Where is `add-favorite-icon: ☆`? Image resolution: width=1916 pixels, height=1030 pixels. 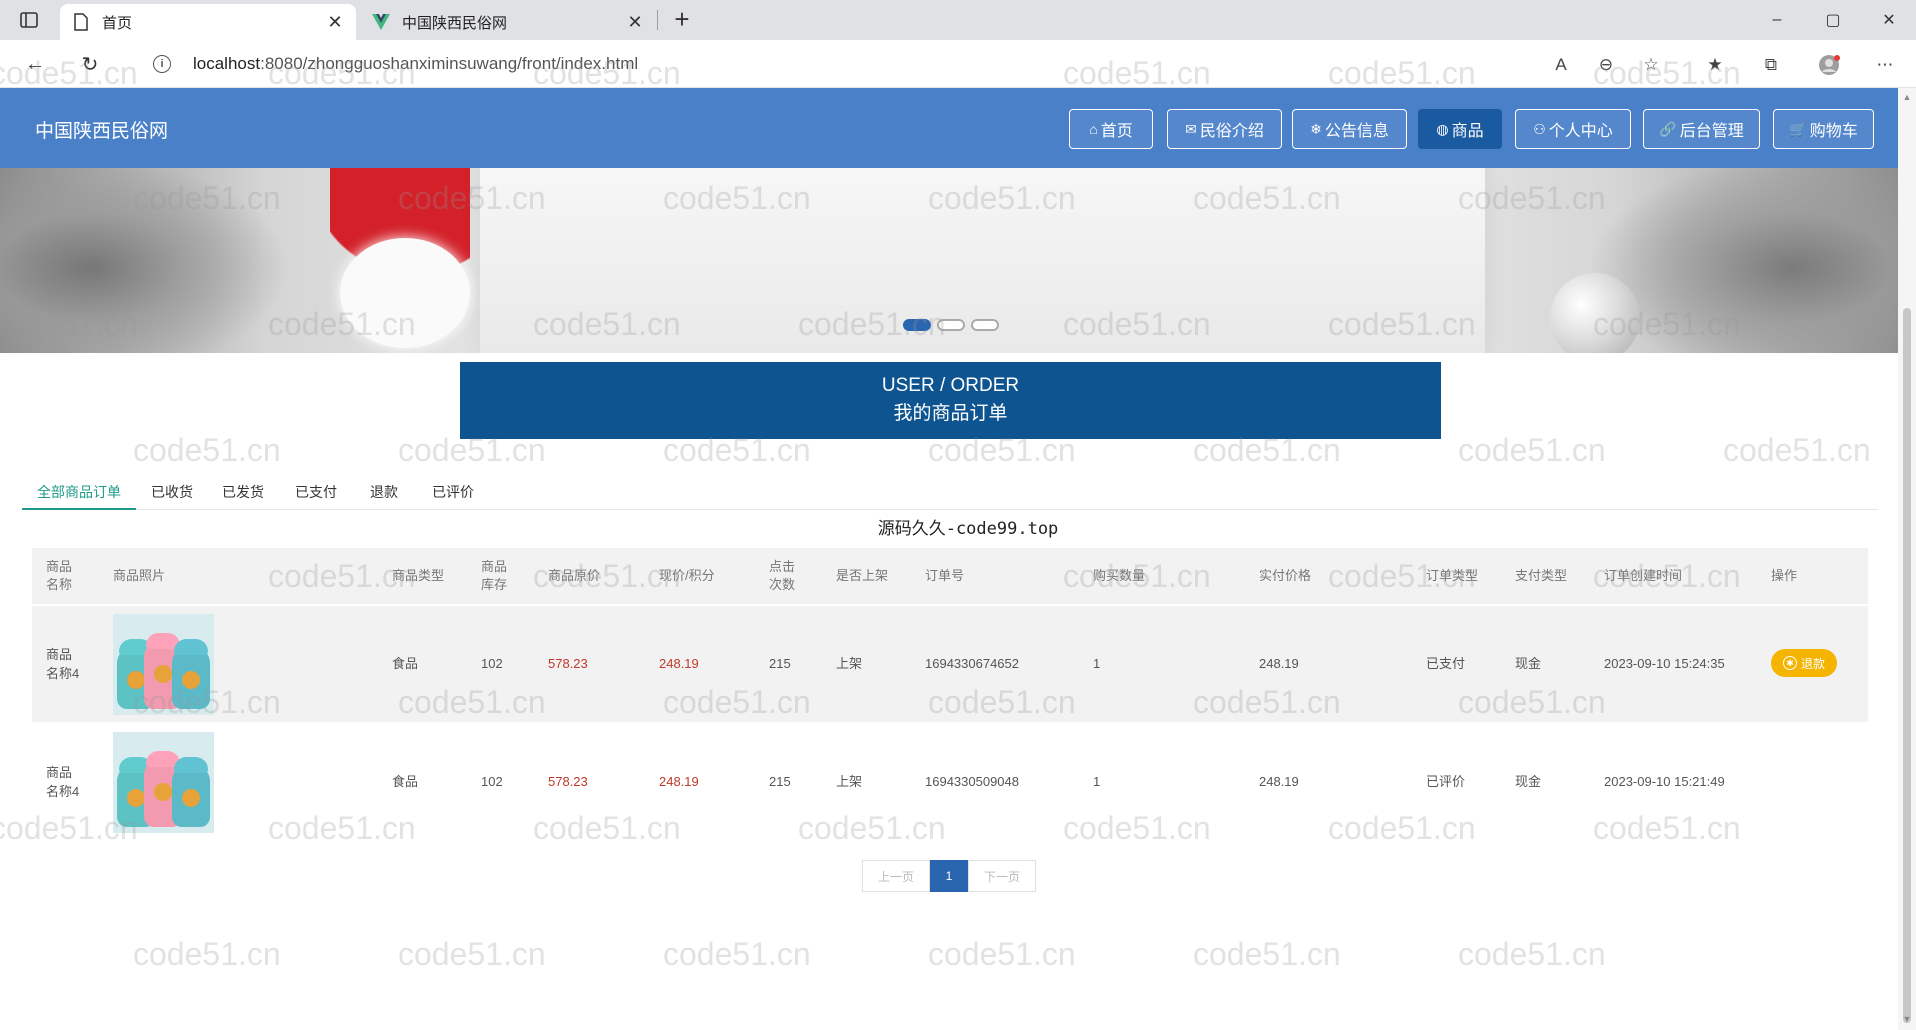
add-favorite-icon: ☆ is located at coordinates (1651, 65).